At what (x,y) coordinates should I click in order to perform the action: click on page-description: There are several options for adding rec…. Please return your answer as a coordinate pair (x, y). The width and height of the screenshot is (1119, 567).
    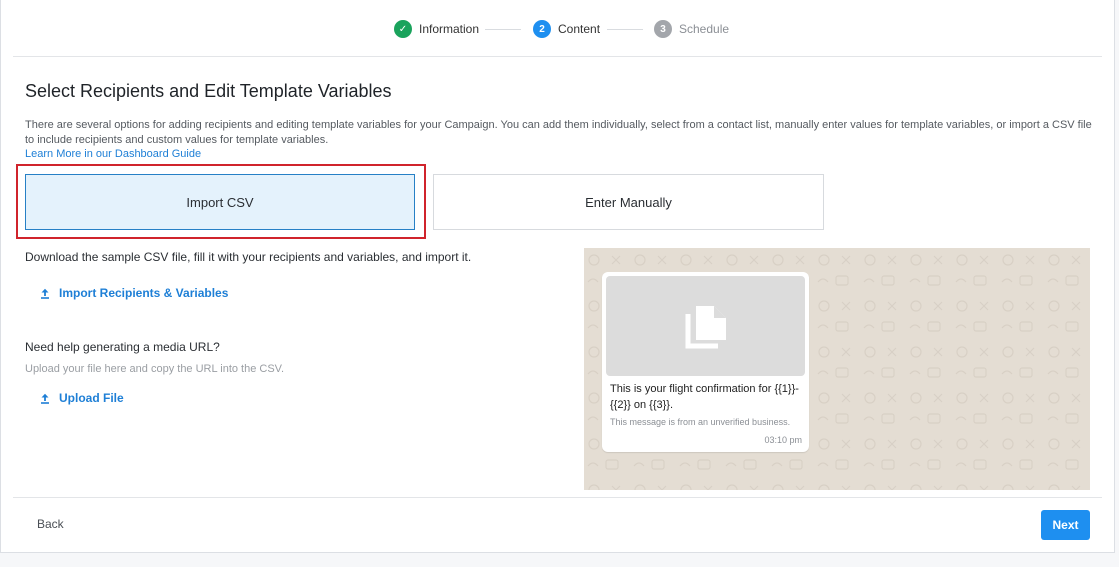
    Looking at the image, I should click on (558, 132).